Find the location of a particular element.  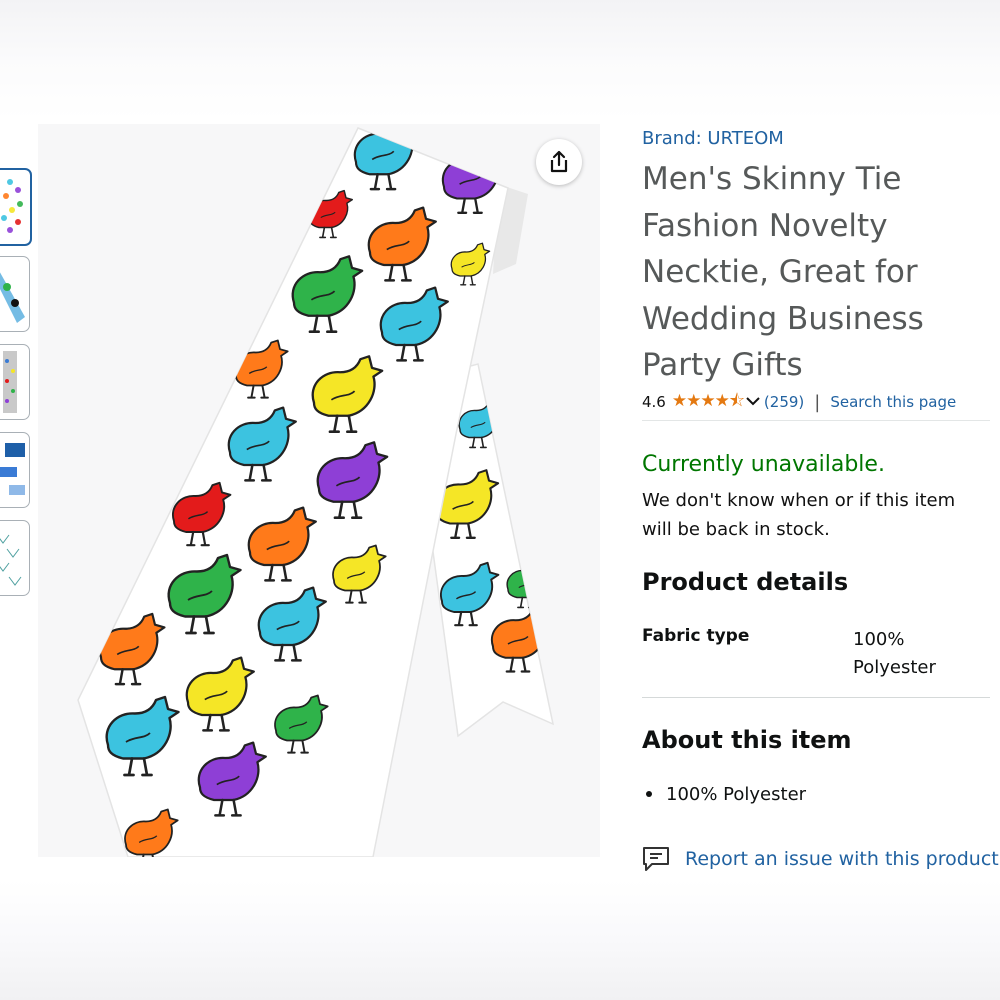

bullet-text: 100% Polyester is located at coordinates (736, 794).